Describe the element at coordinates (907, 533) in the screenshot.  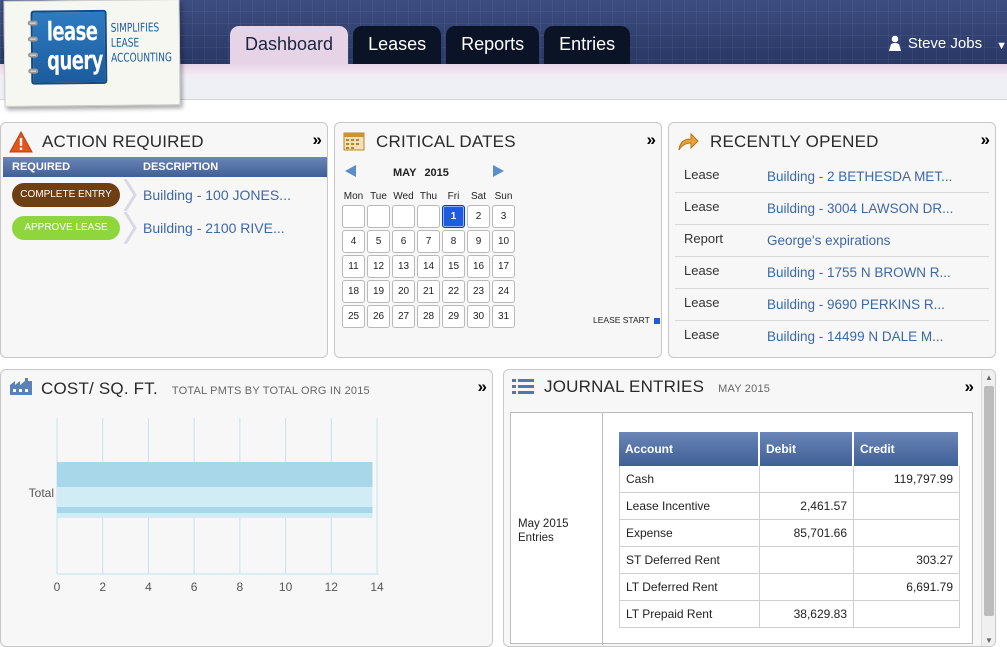
I see `cell-credit` at that location.